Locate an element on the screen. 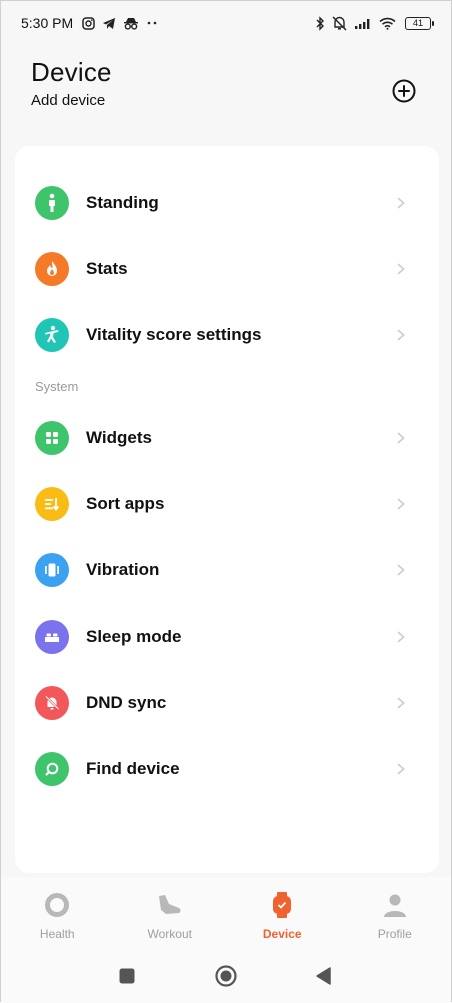 The image size is (452, 1003). telegram-icon is located at coordinates (109, 23).